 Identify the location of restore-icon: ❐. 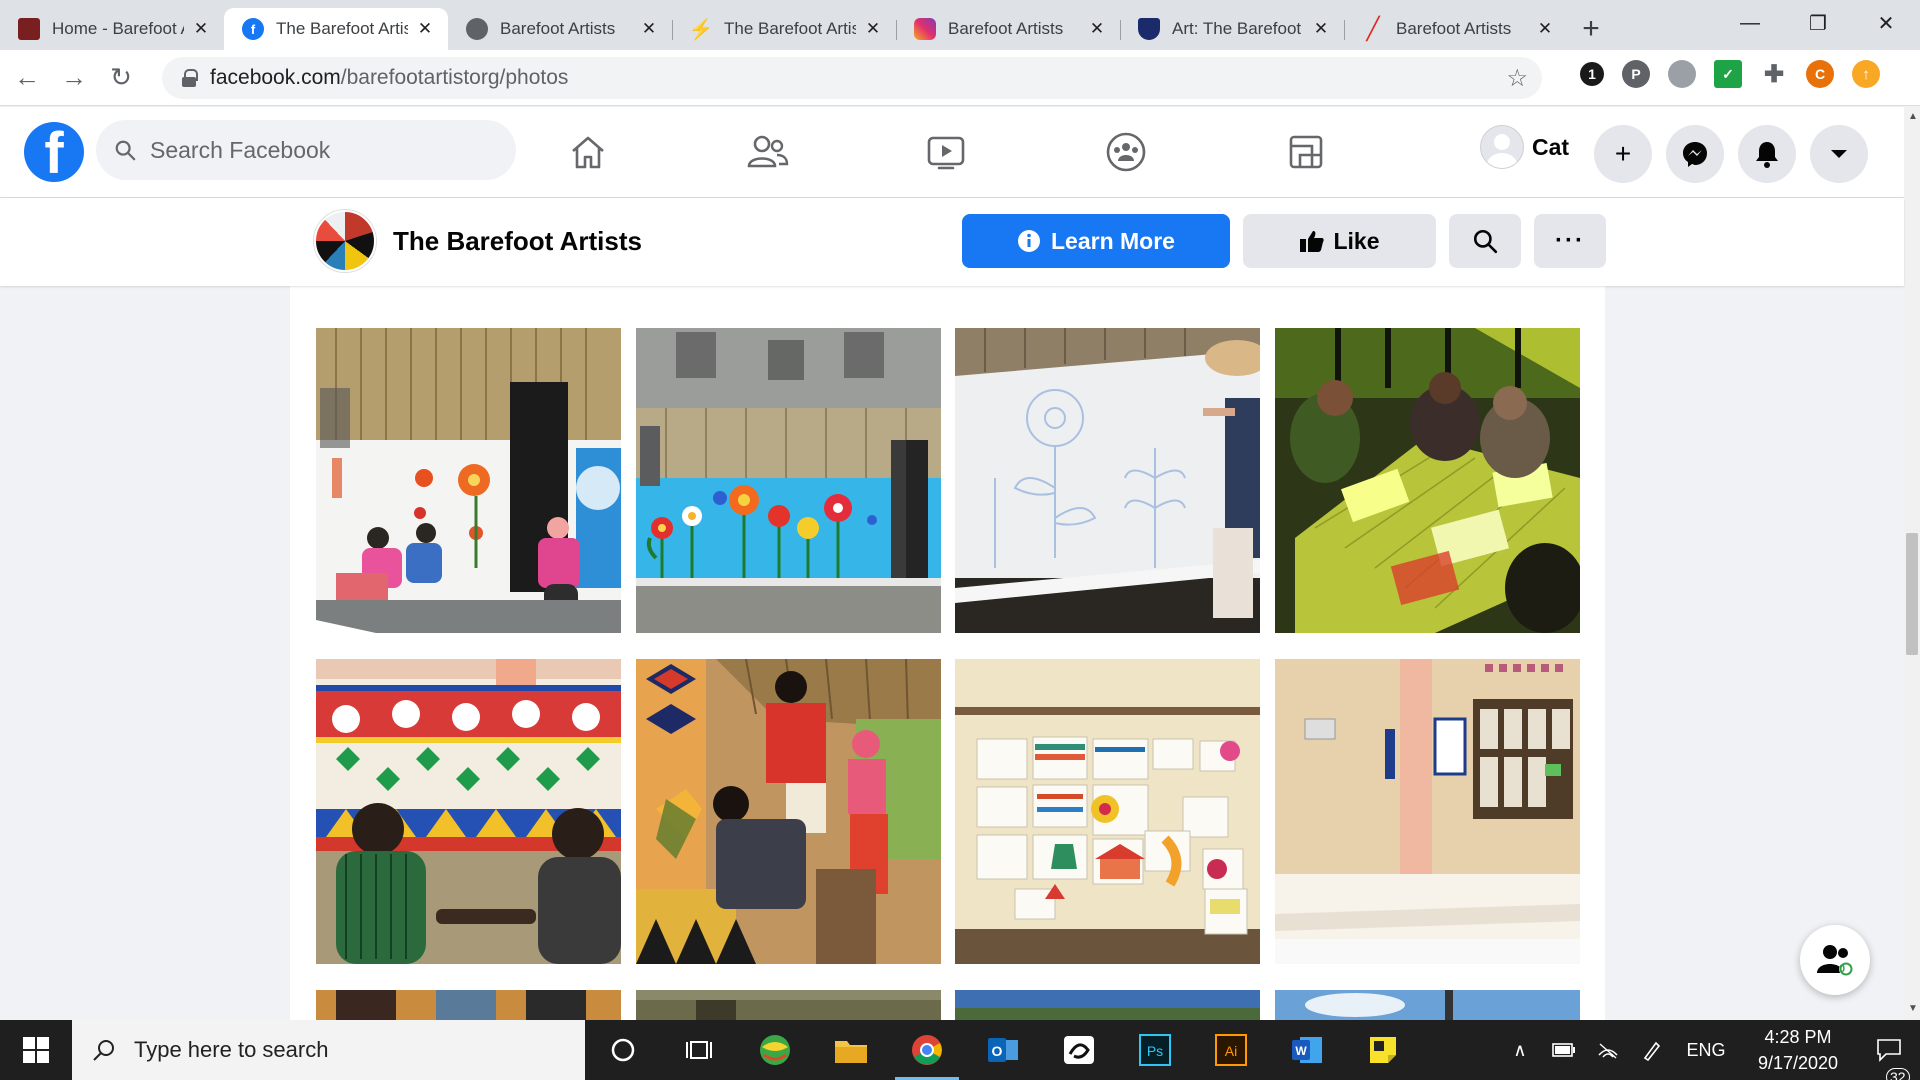
(1818, 23).